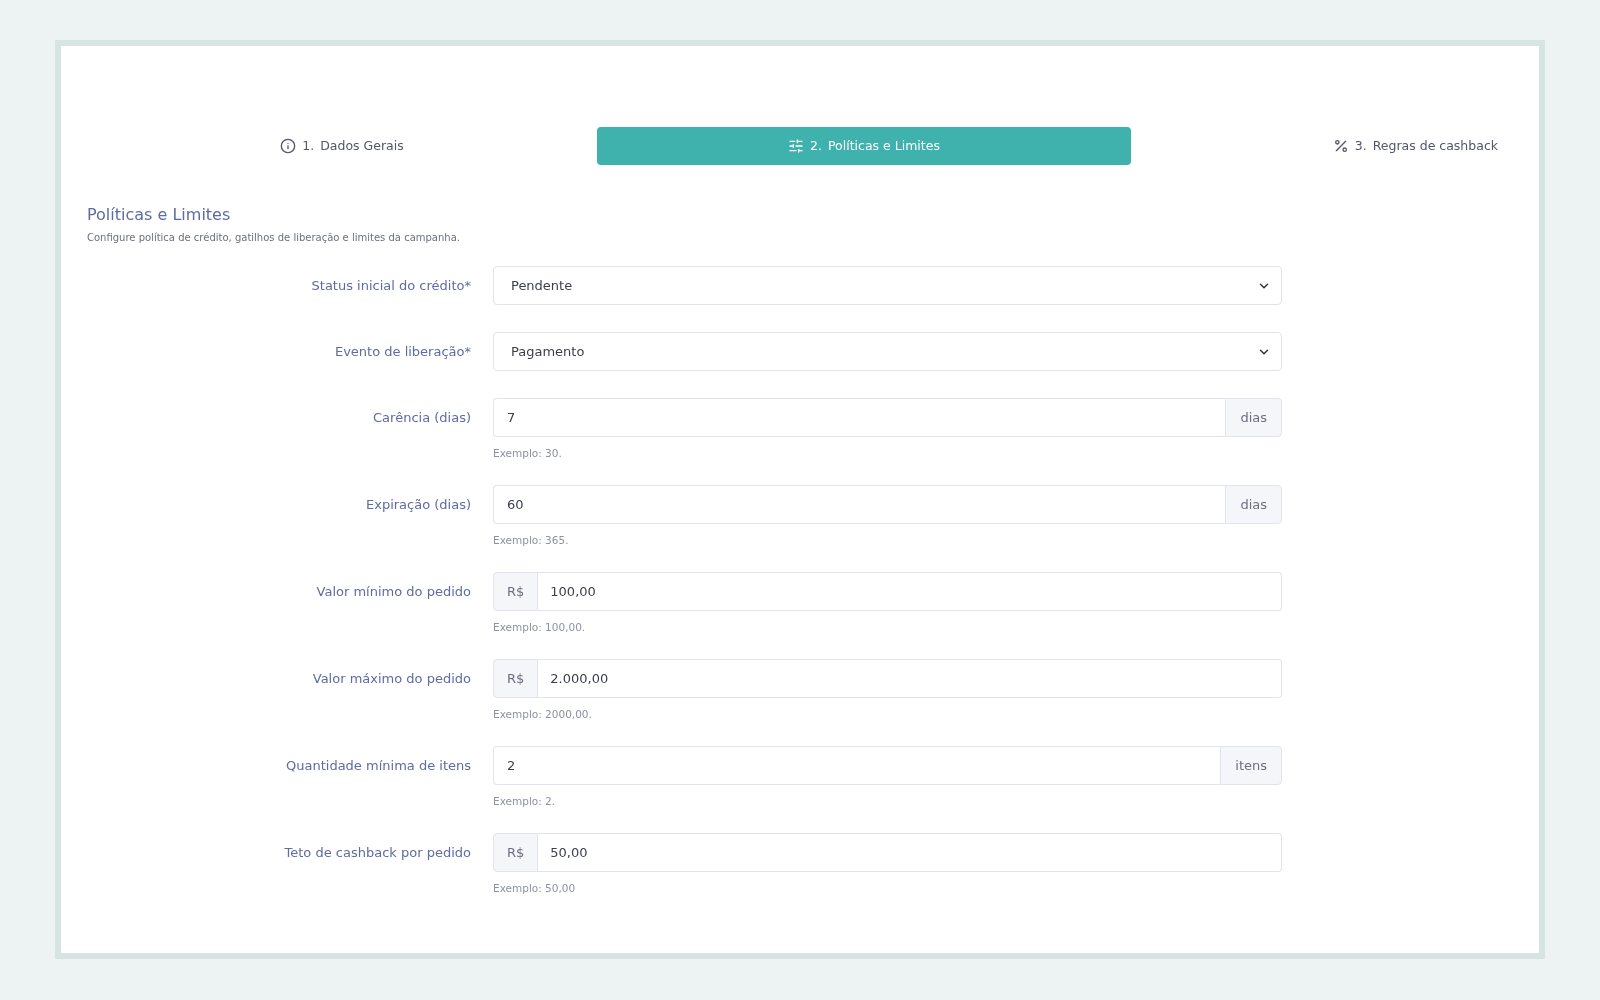  I want to click on hint-text: Exemplo: 2000,00., so click(542, 714).